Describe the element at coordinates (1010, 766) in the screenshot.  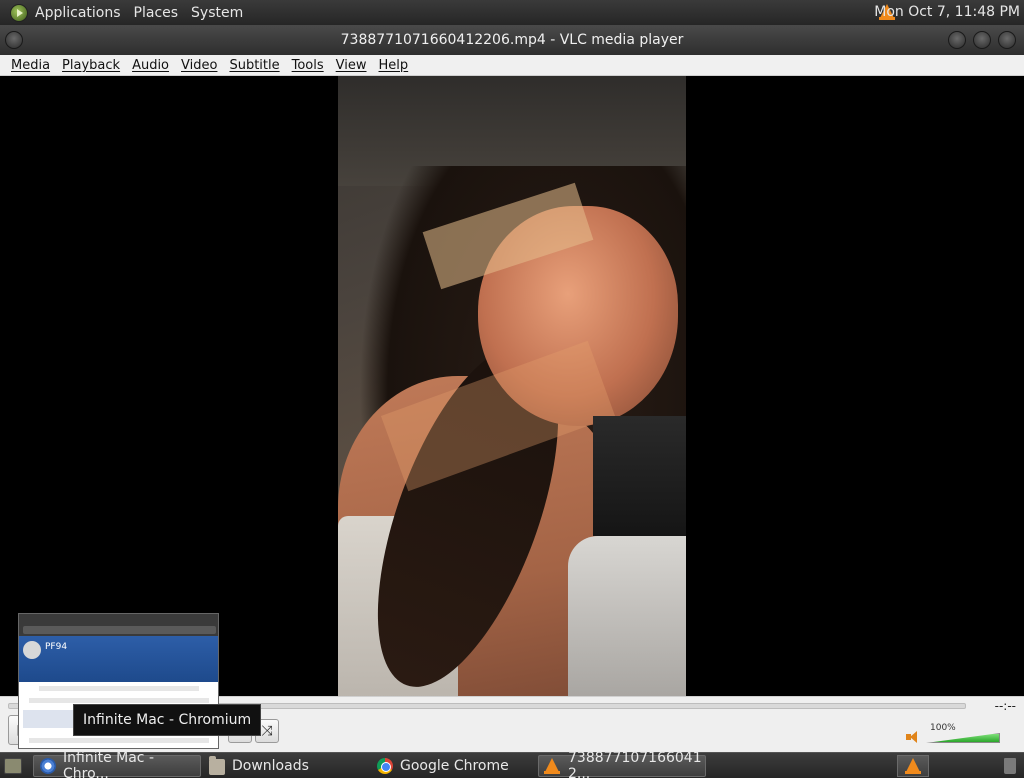
I see `trash-icon` at that location.